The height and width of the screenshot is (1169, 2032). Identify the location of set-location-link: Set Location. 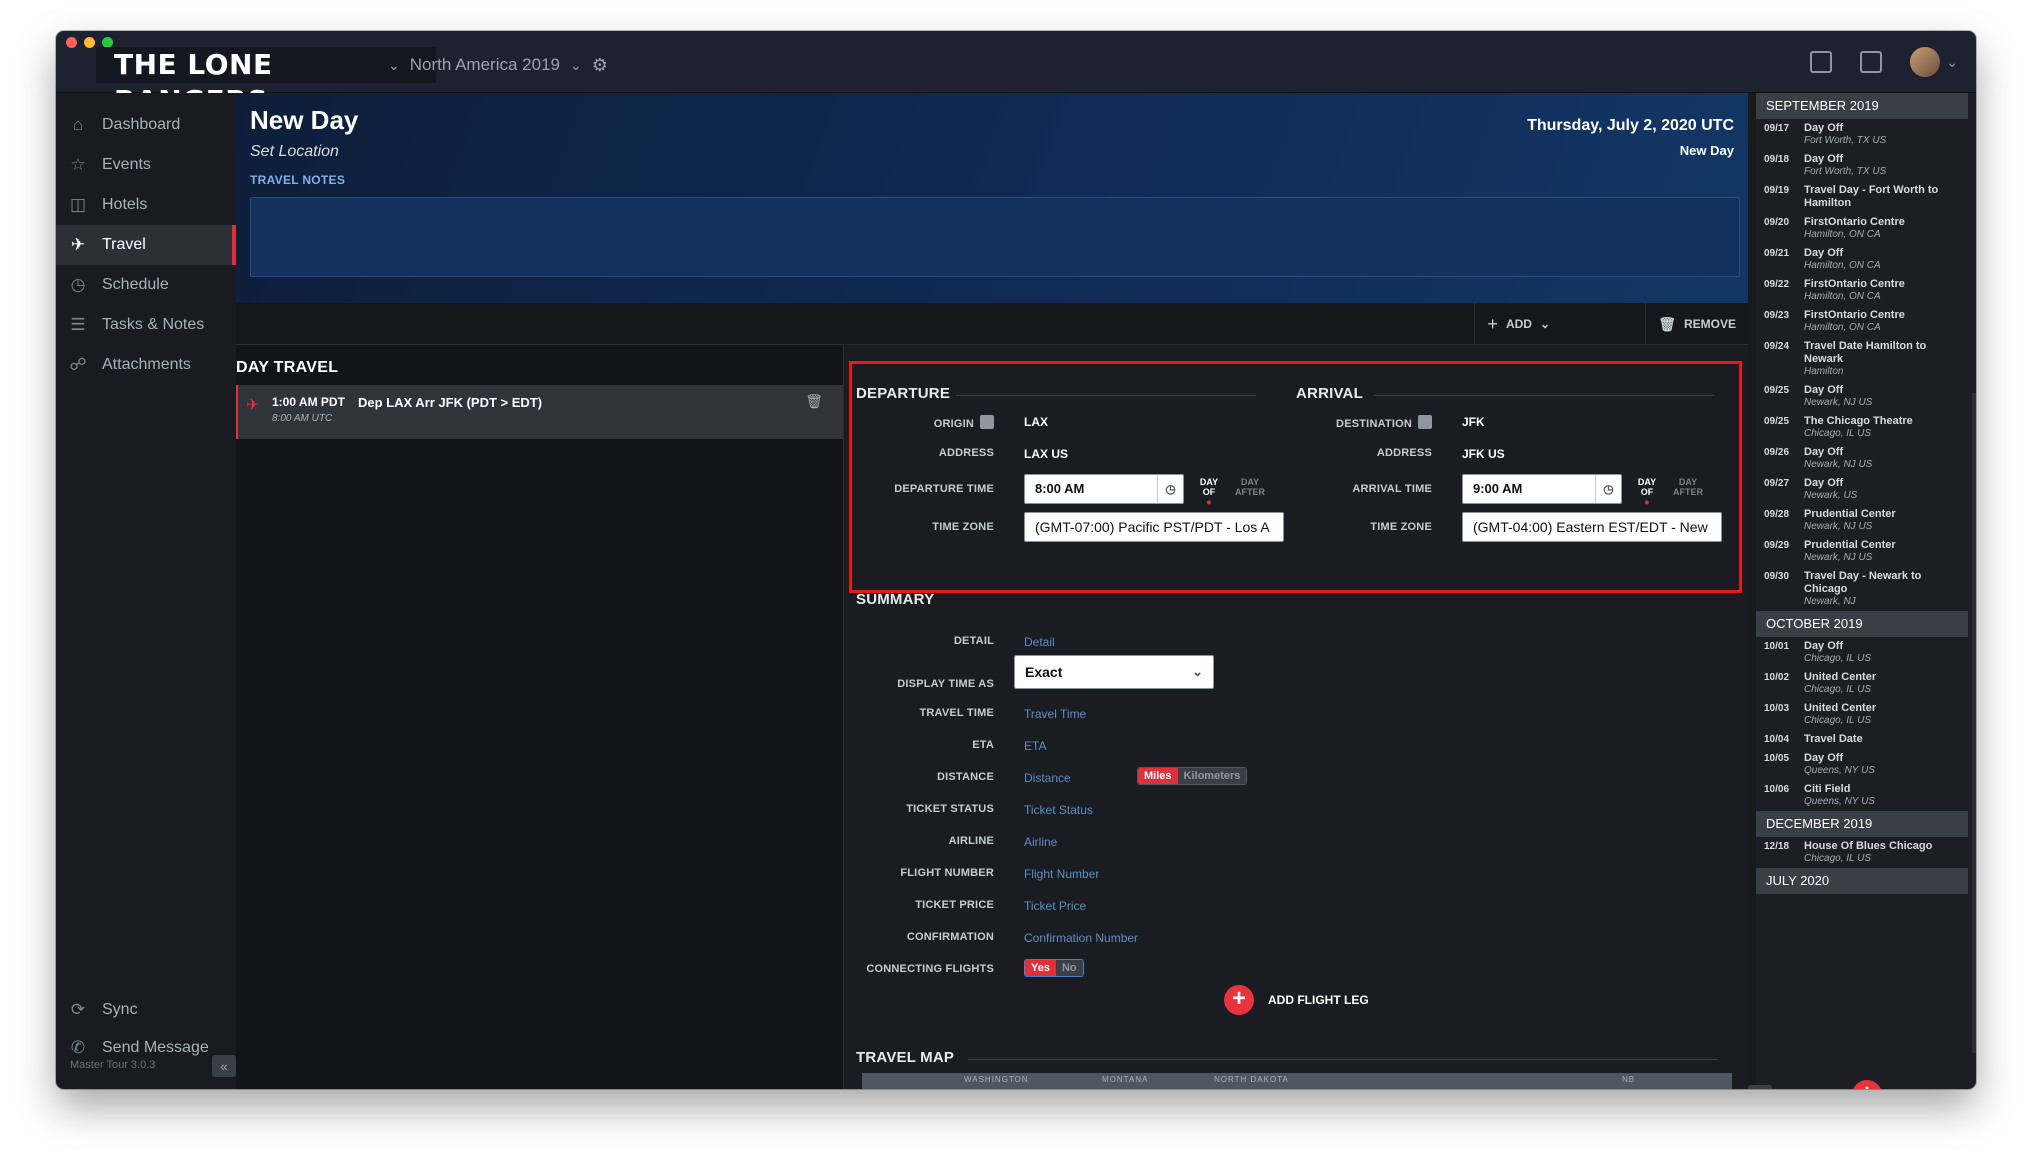
(294, 152).